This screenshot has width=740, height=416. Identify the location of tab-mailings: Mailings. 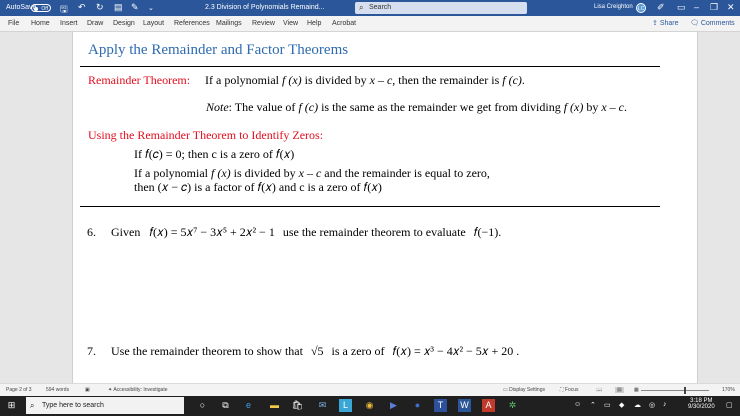
(229, 23).